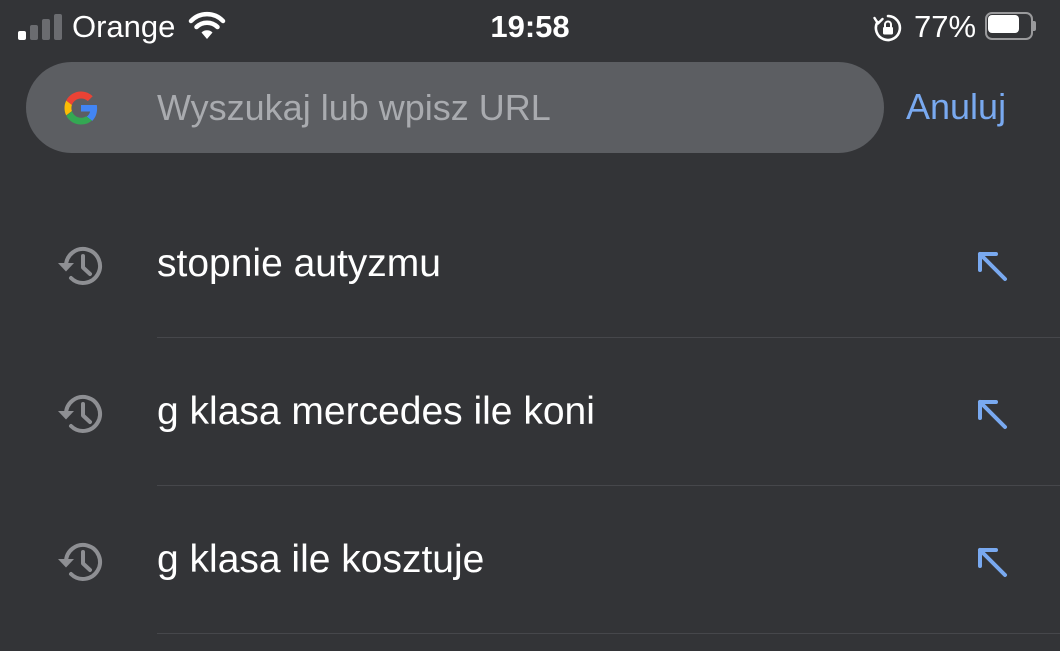 This screenshot has height=651, width=1060. Describe the element at coordinates (945, 26) in the screenshot. I see `battery-percent: 77%` at that location.